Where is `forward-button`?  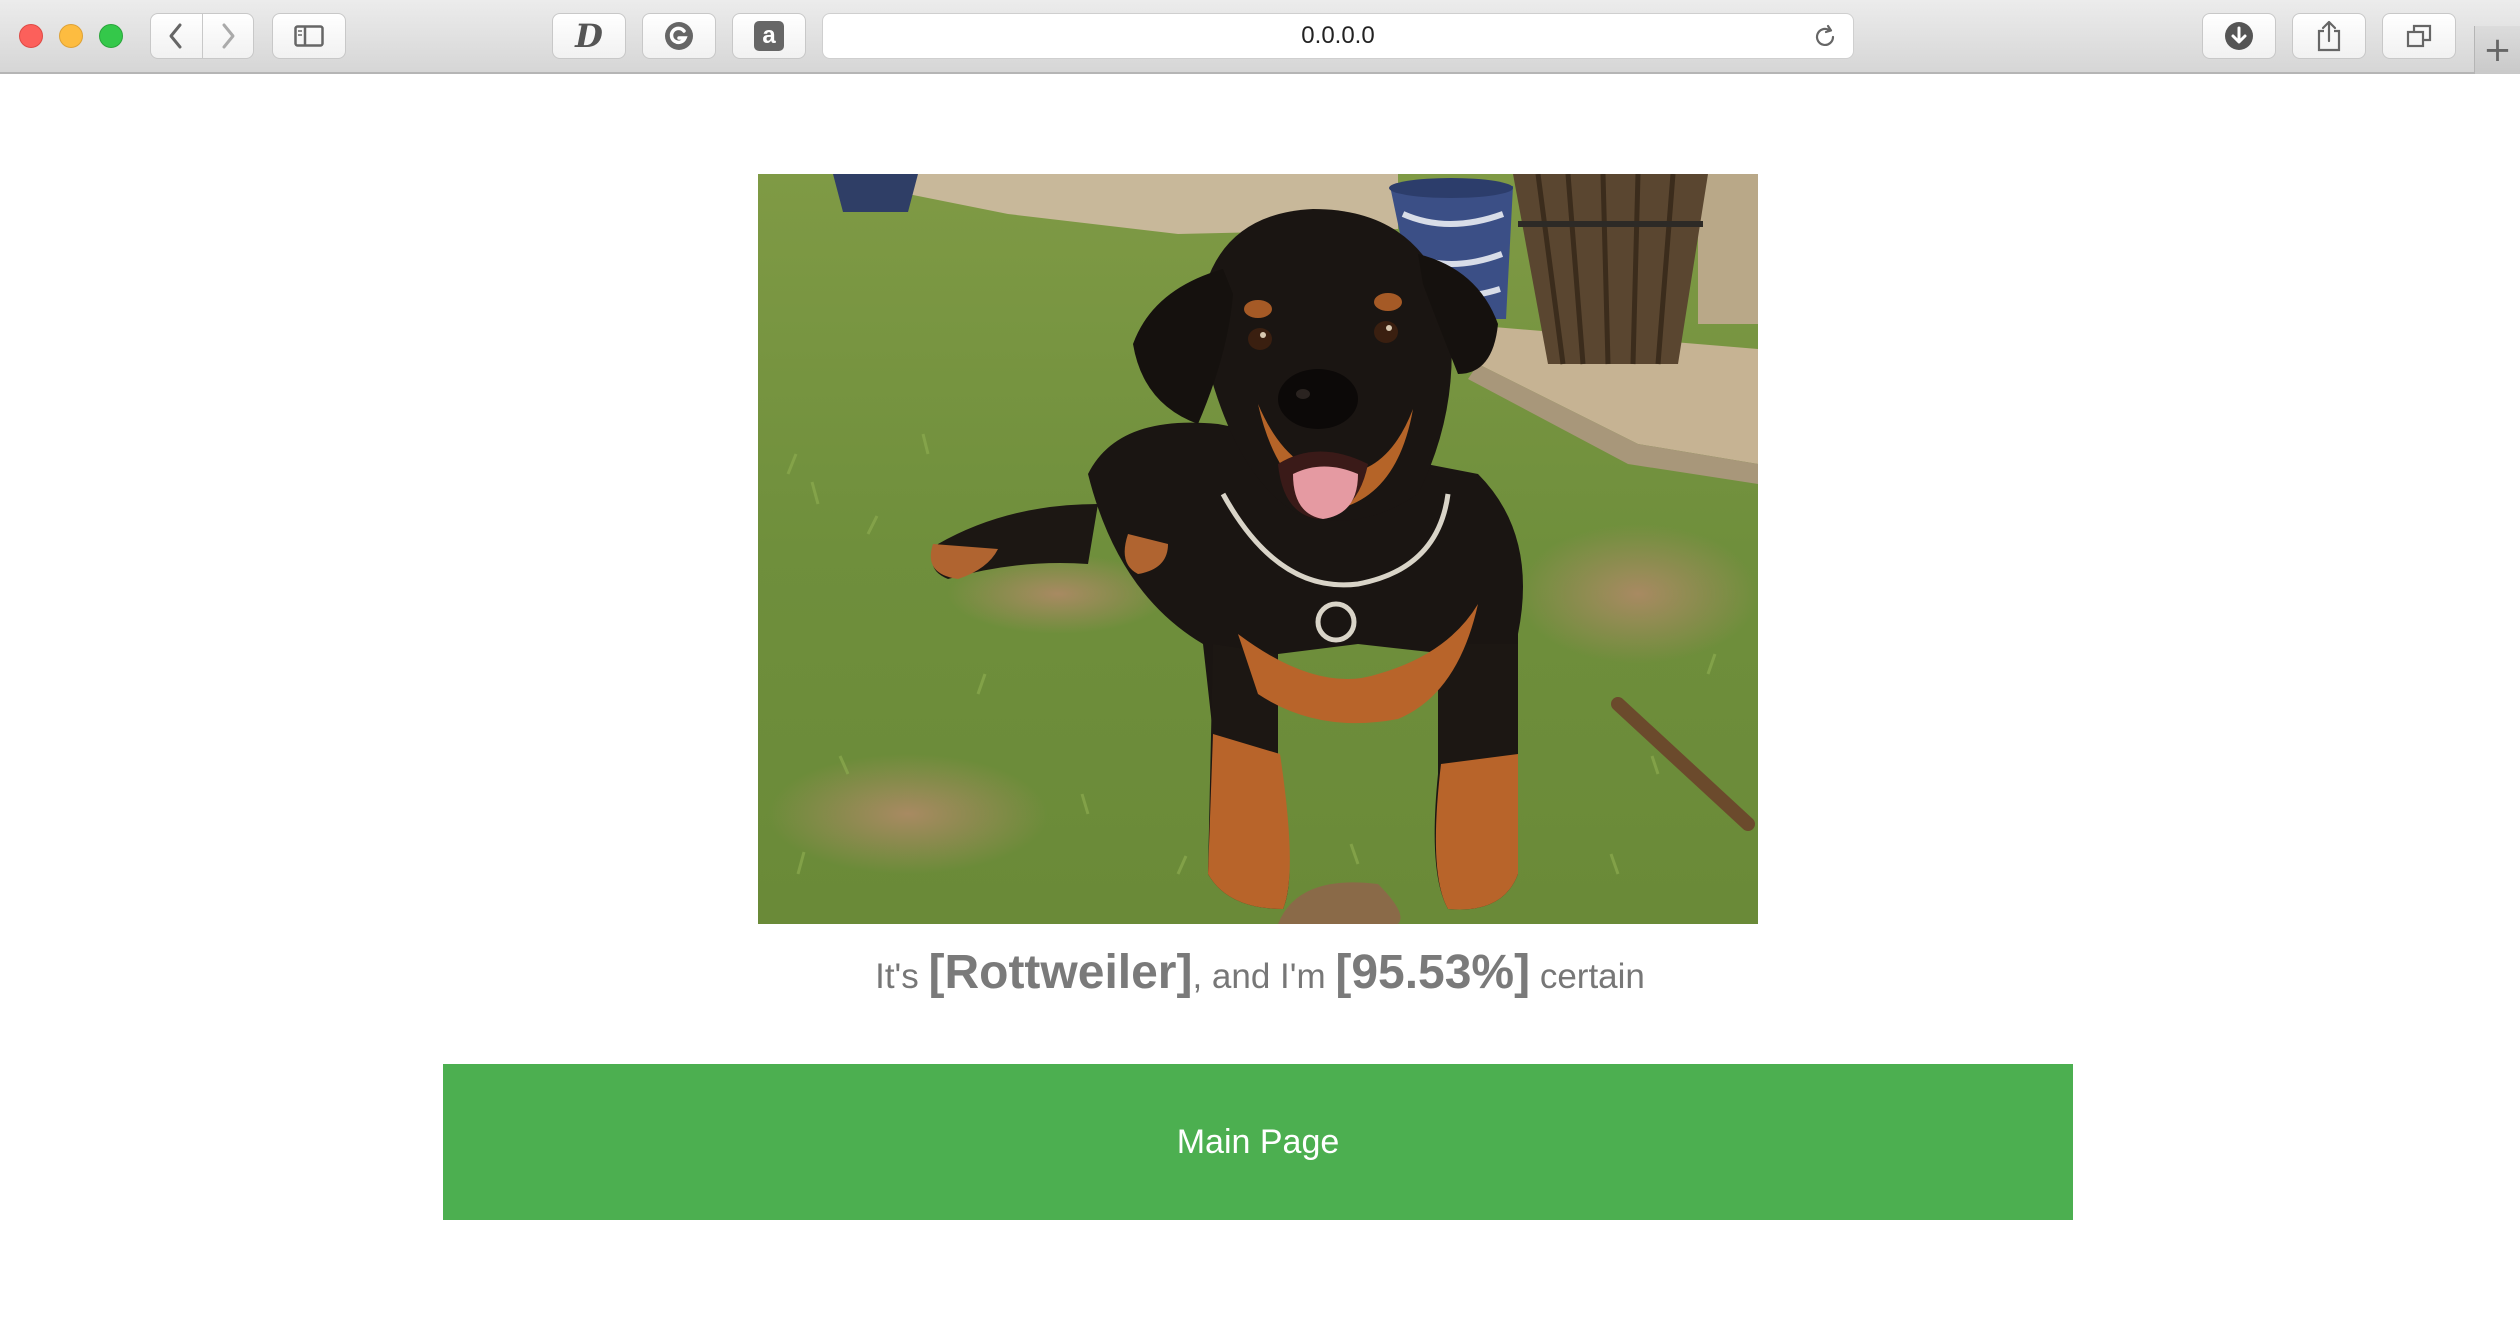
forward-button is located at coordinates (227, 36).